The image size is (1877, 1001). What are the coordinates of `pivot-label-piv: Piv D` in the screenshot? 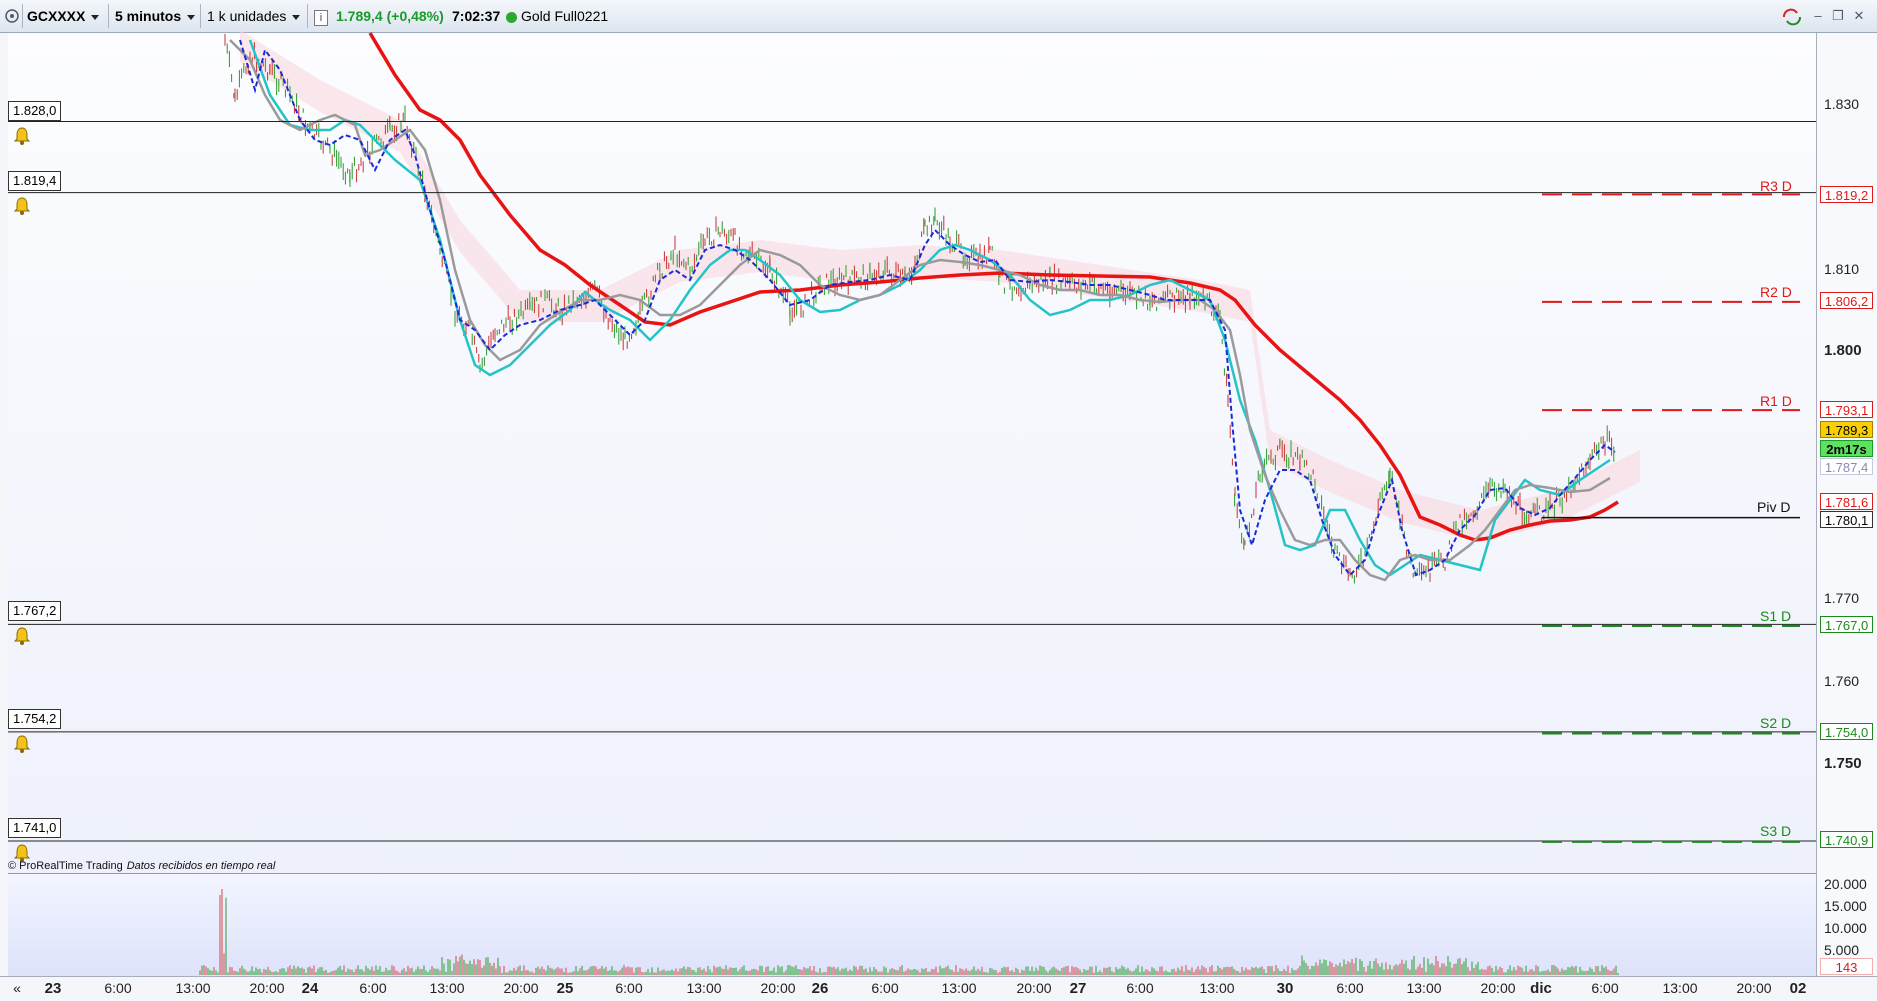 It's located at (1774, 507).